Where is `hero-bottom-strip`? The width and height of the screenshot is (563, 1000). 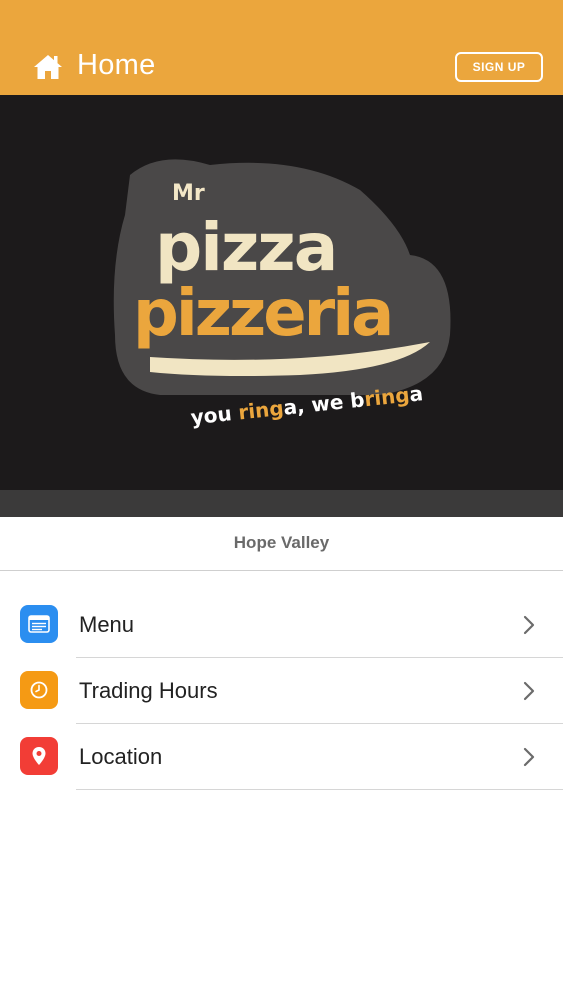 hero-bottom-strip is located at coordinates (281, 503).